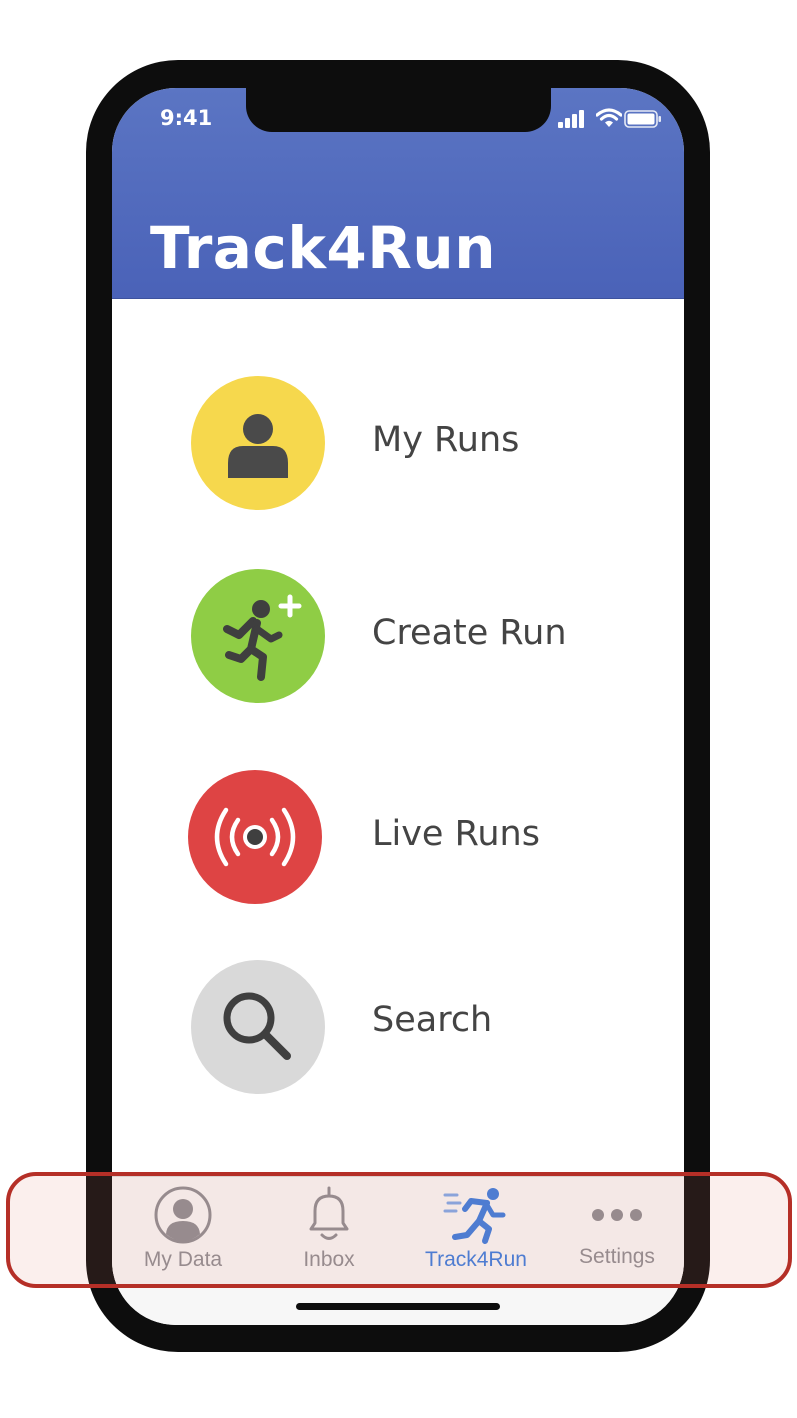 The image size is (797, 1418). I want to click on user-icon, so click(258, 446).